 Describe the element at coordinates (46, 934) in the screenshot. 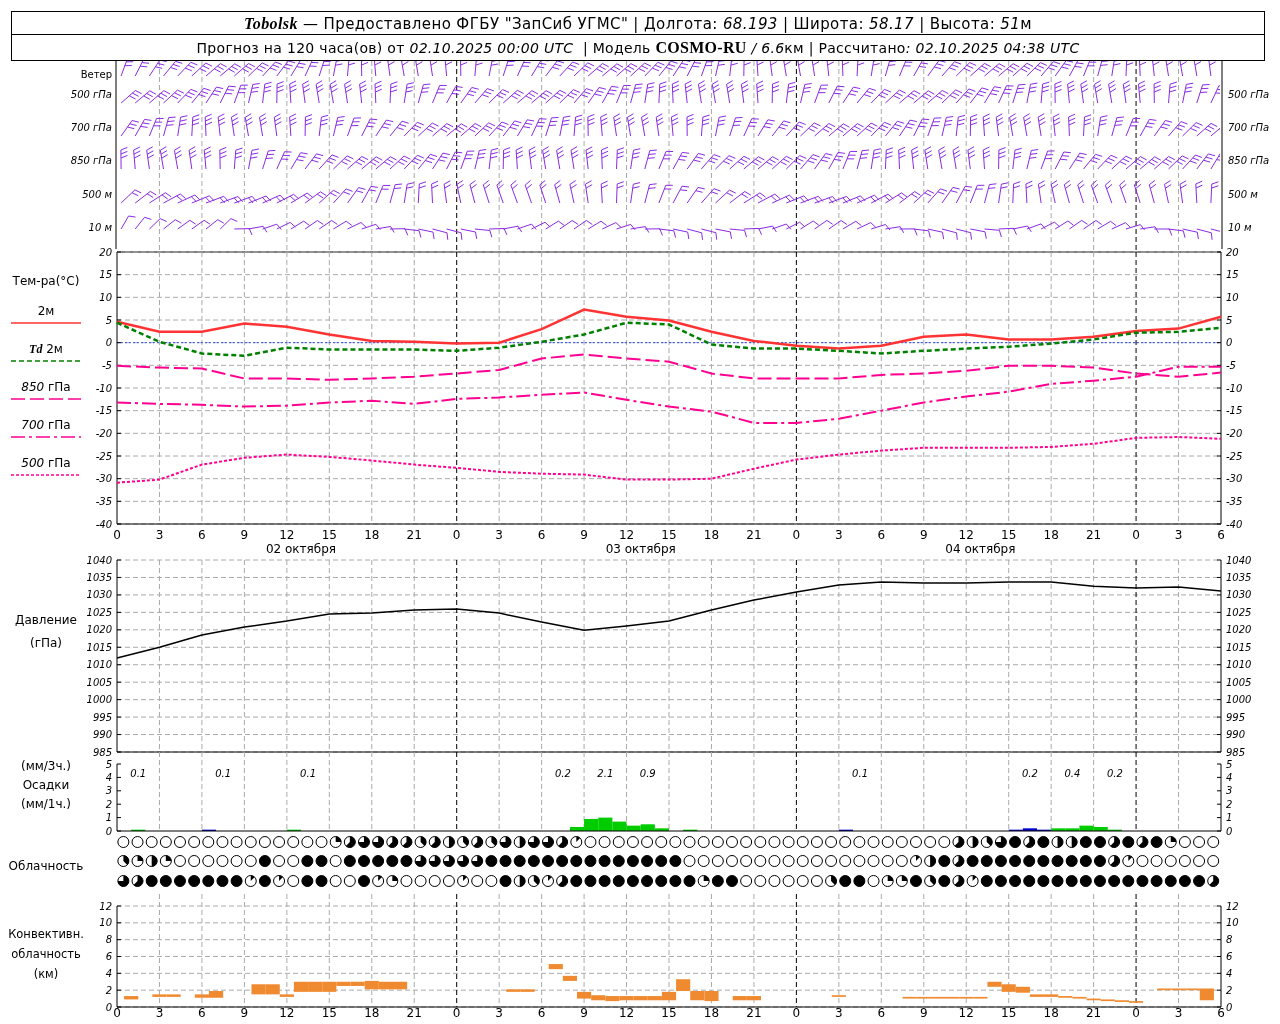

I see `axis-title: Конвективн.` at that location.